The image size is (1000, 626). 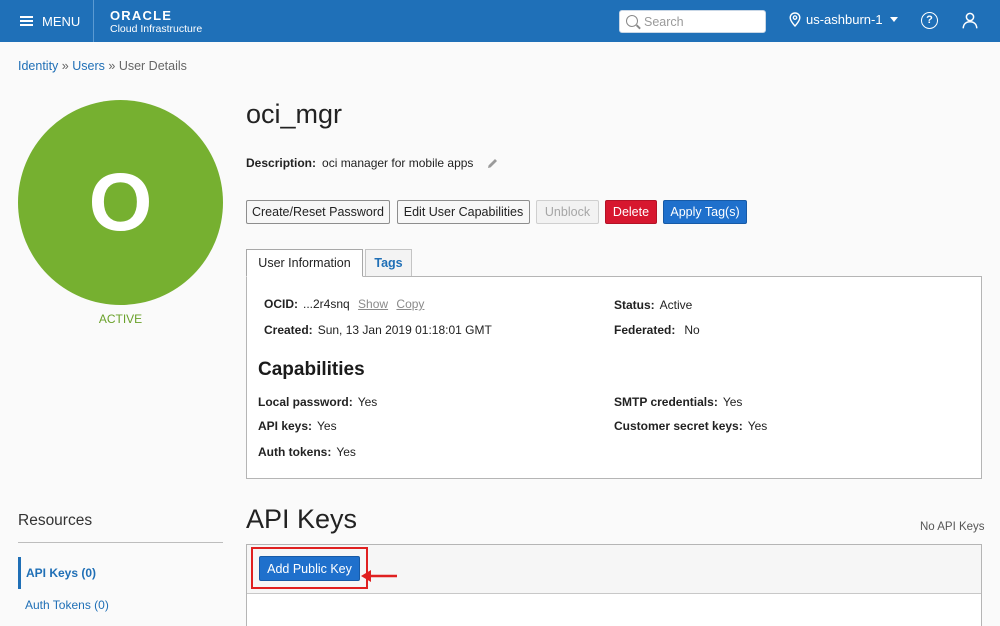 I want to click on description-row: Description: oci manager for mobile apps, so click(x=372, y=163).